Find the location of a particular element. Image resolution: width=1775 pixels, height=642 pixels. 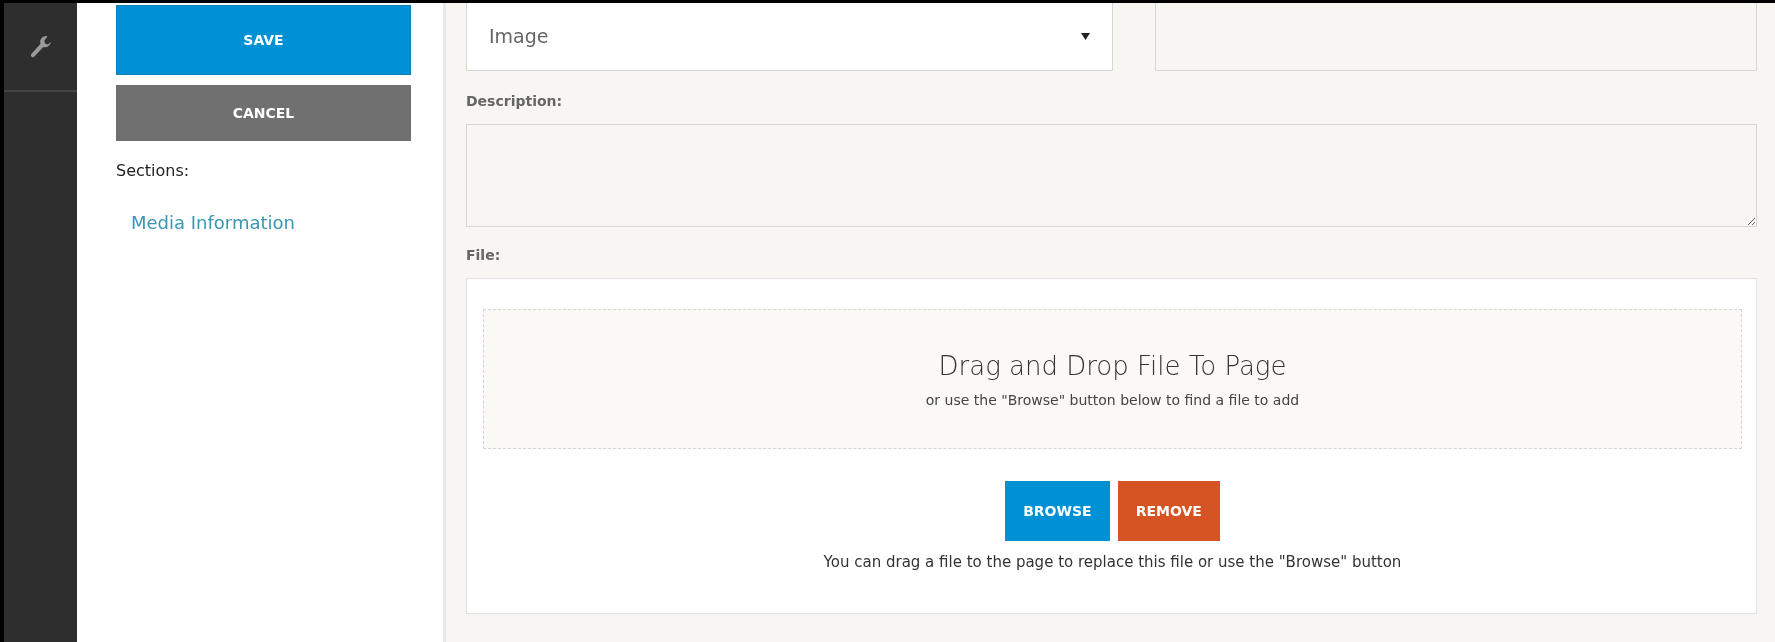

caret-icon is located at coordinates (1085, 36).